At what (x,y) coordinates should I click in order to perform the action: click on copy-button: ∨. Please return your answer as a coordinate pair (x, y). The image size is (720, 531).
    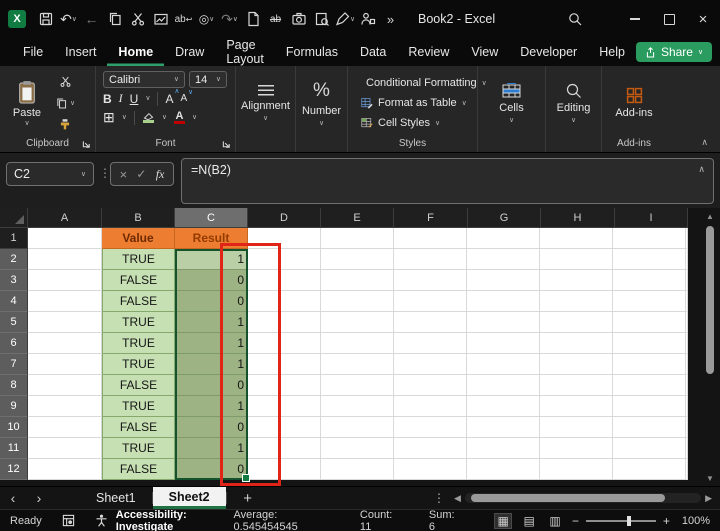
    Looking at the image, I should click on (65, 103).